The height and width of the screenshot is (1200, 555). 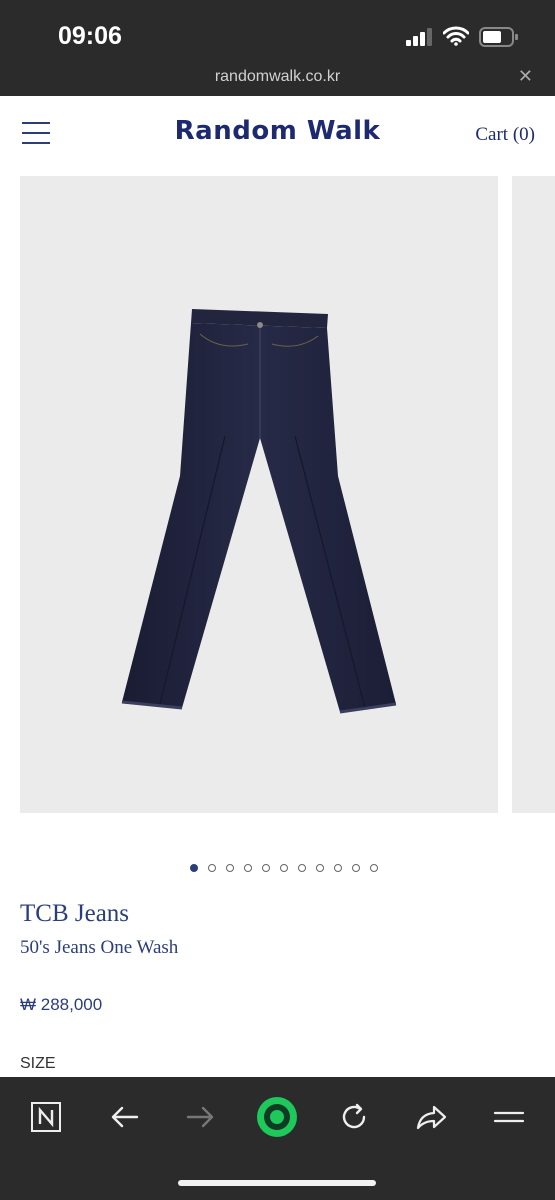 What do you see at coordinates (99, 947) in the screenshot?
I see `product-name: 50's Jeans One Wash` at bounding box center [99, 947].